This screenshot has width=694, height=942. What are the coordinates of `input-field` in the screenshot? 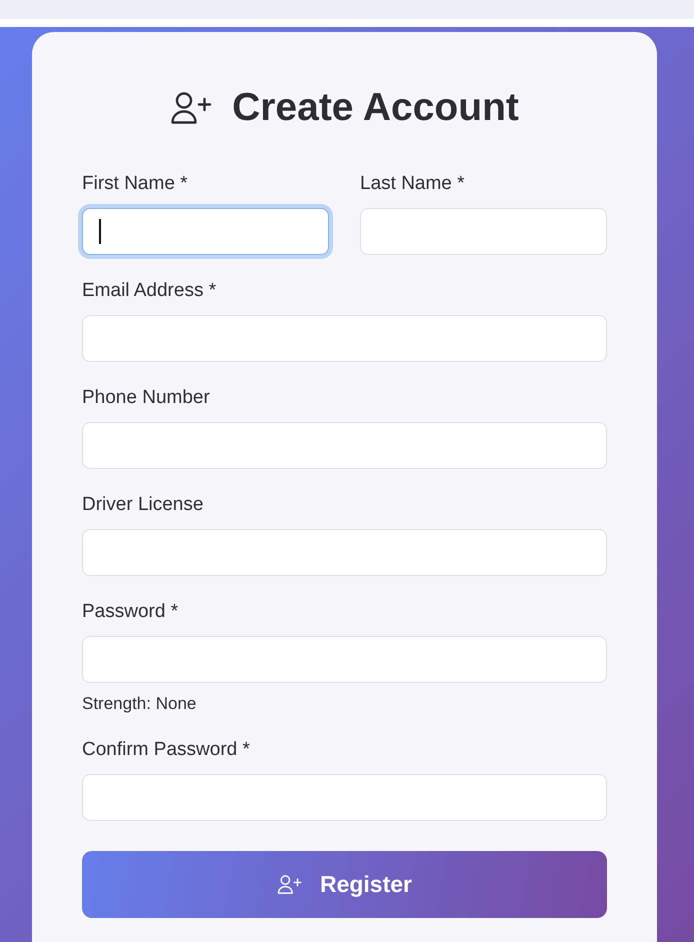 It's located at (205, 231).